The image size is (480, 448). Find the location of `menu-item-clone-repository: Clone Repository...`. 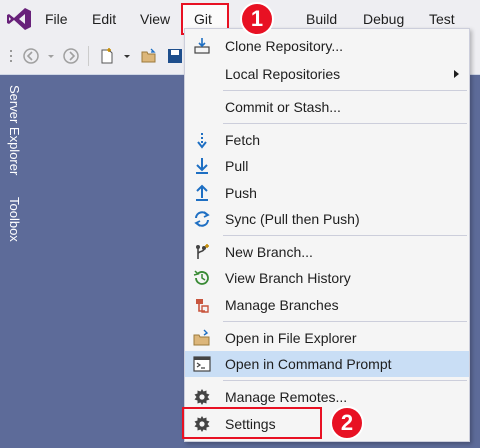

menu-item-clone-repository: Clone Repository... is located at coordinates (327, 46).